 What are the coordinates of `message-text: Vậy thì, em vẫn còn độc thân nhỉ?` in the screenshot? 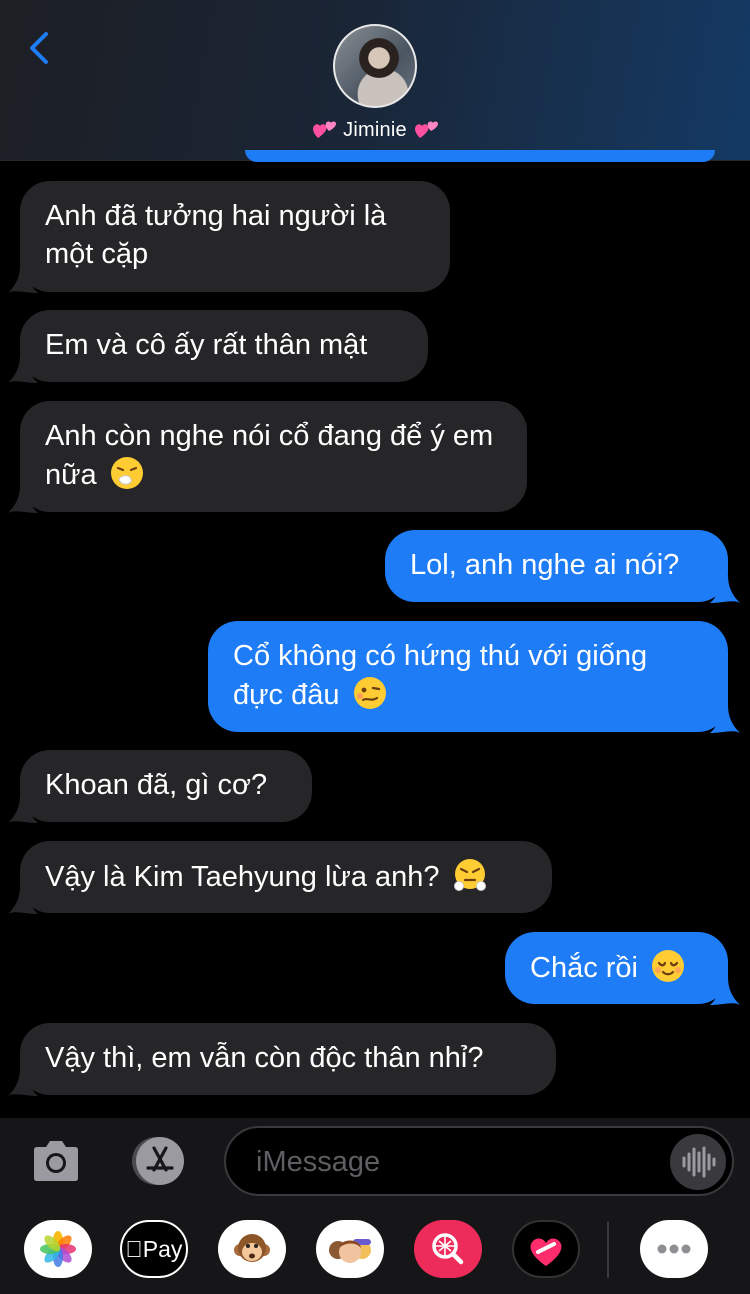 It's located at (264, 1058).